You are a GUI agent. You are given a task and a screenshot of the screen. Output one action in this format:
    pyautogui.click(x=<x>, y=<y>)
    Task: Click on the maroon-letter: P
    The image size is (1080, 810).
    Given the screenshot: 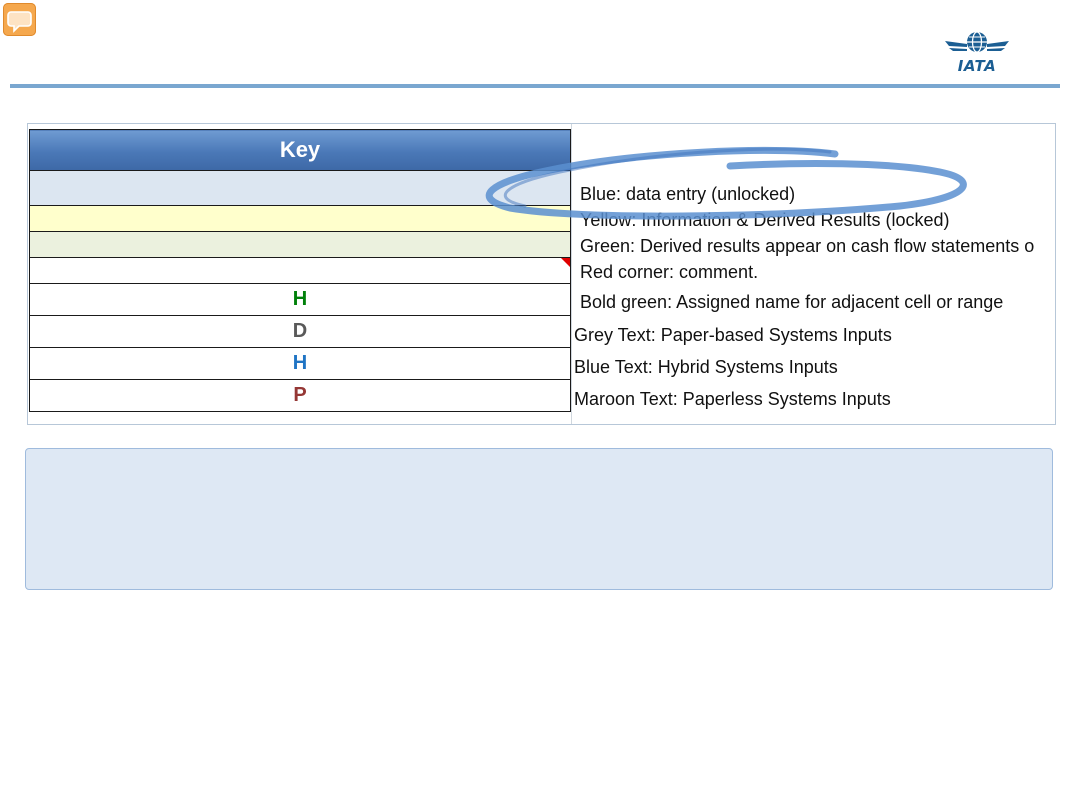 What is the action you would take?
    pyautogui.click(x=300, y=395)
    